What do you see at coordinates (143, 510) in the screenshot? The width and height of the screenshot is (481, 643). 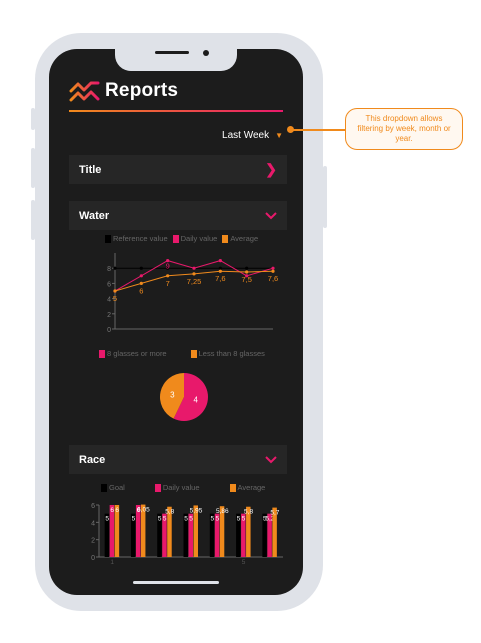 I see `bar-label: 6,05` at bounding box center [143, 510].